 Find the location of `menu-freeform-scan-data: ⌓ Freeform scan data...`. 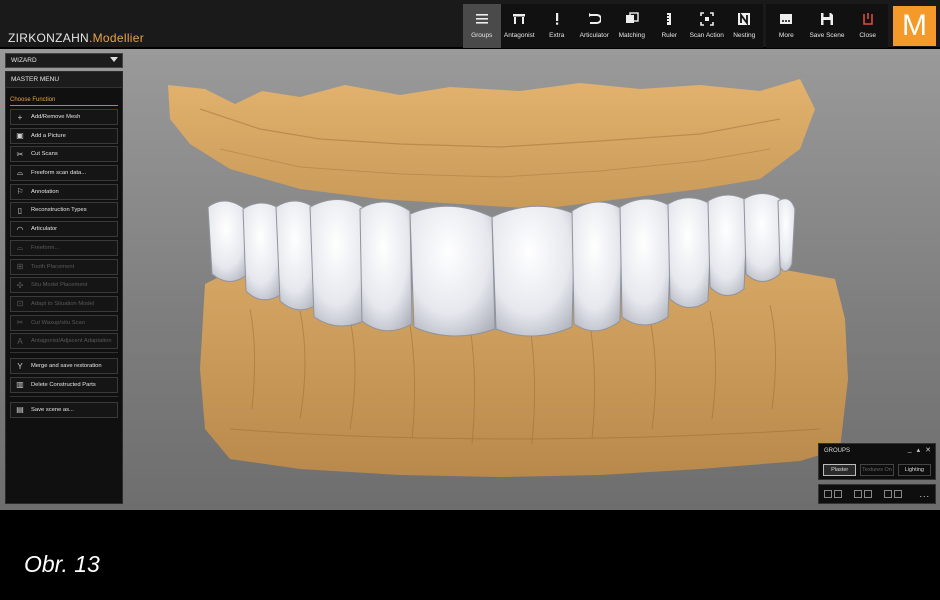

menu-freeform-scan-data: ⌓ Freeform scan data... is located at coordinates (64, 173).